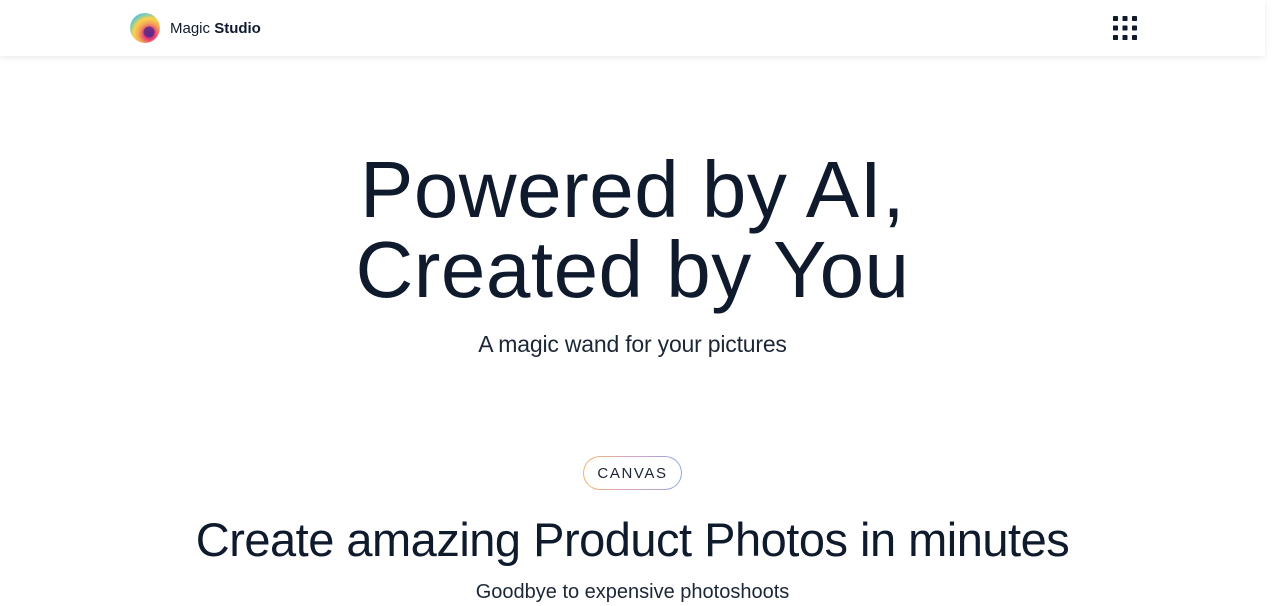  Describe the element at coordinates (237, 28) in the screenshot. I see `brand-name-bold: Studio` at that location.